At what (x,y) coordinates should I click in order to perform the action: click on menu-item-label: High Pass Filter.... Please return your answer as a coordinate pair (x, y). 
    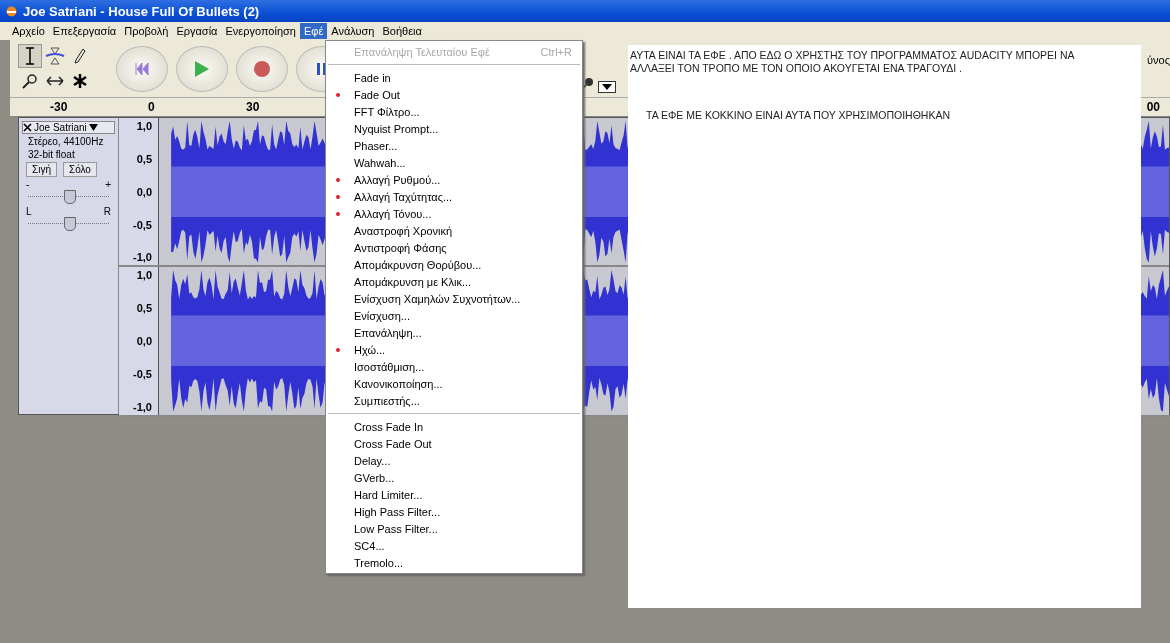
    Looking at the image, I should click on (397, 511).